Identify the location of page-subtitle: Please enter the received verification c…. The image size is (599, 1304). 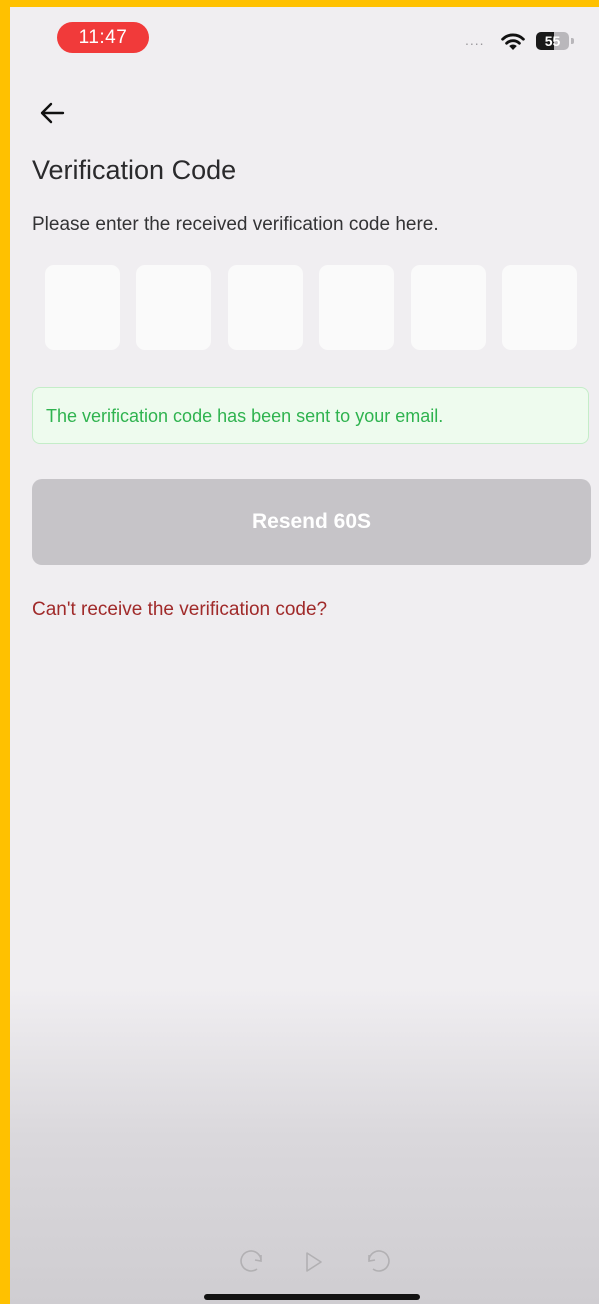
(235, 224).